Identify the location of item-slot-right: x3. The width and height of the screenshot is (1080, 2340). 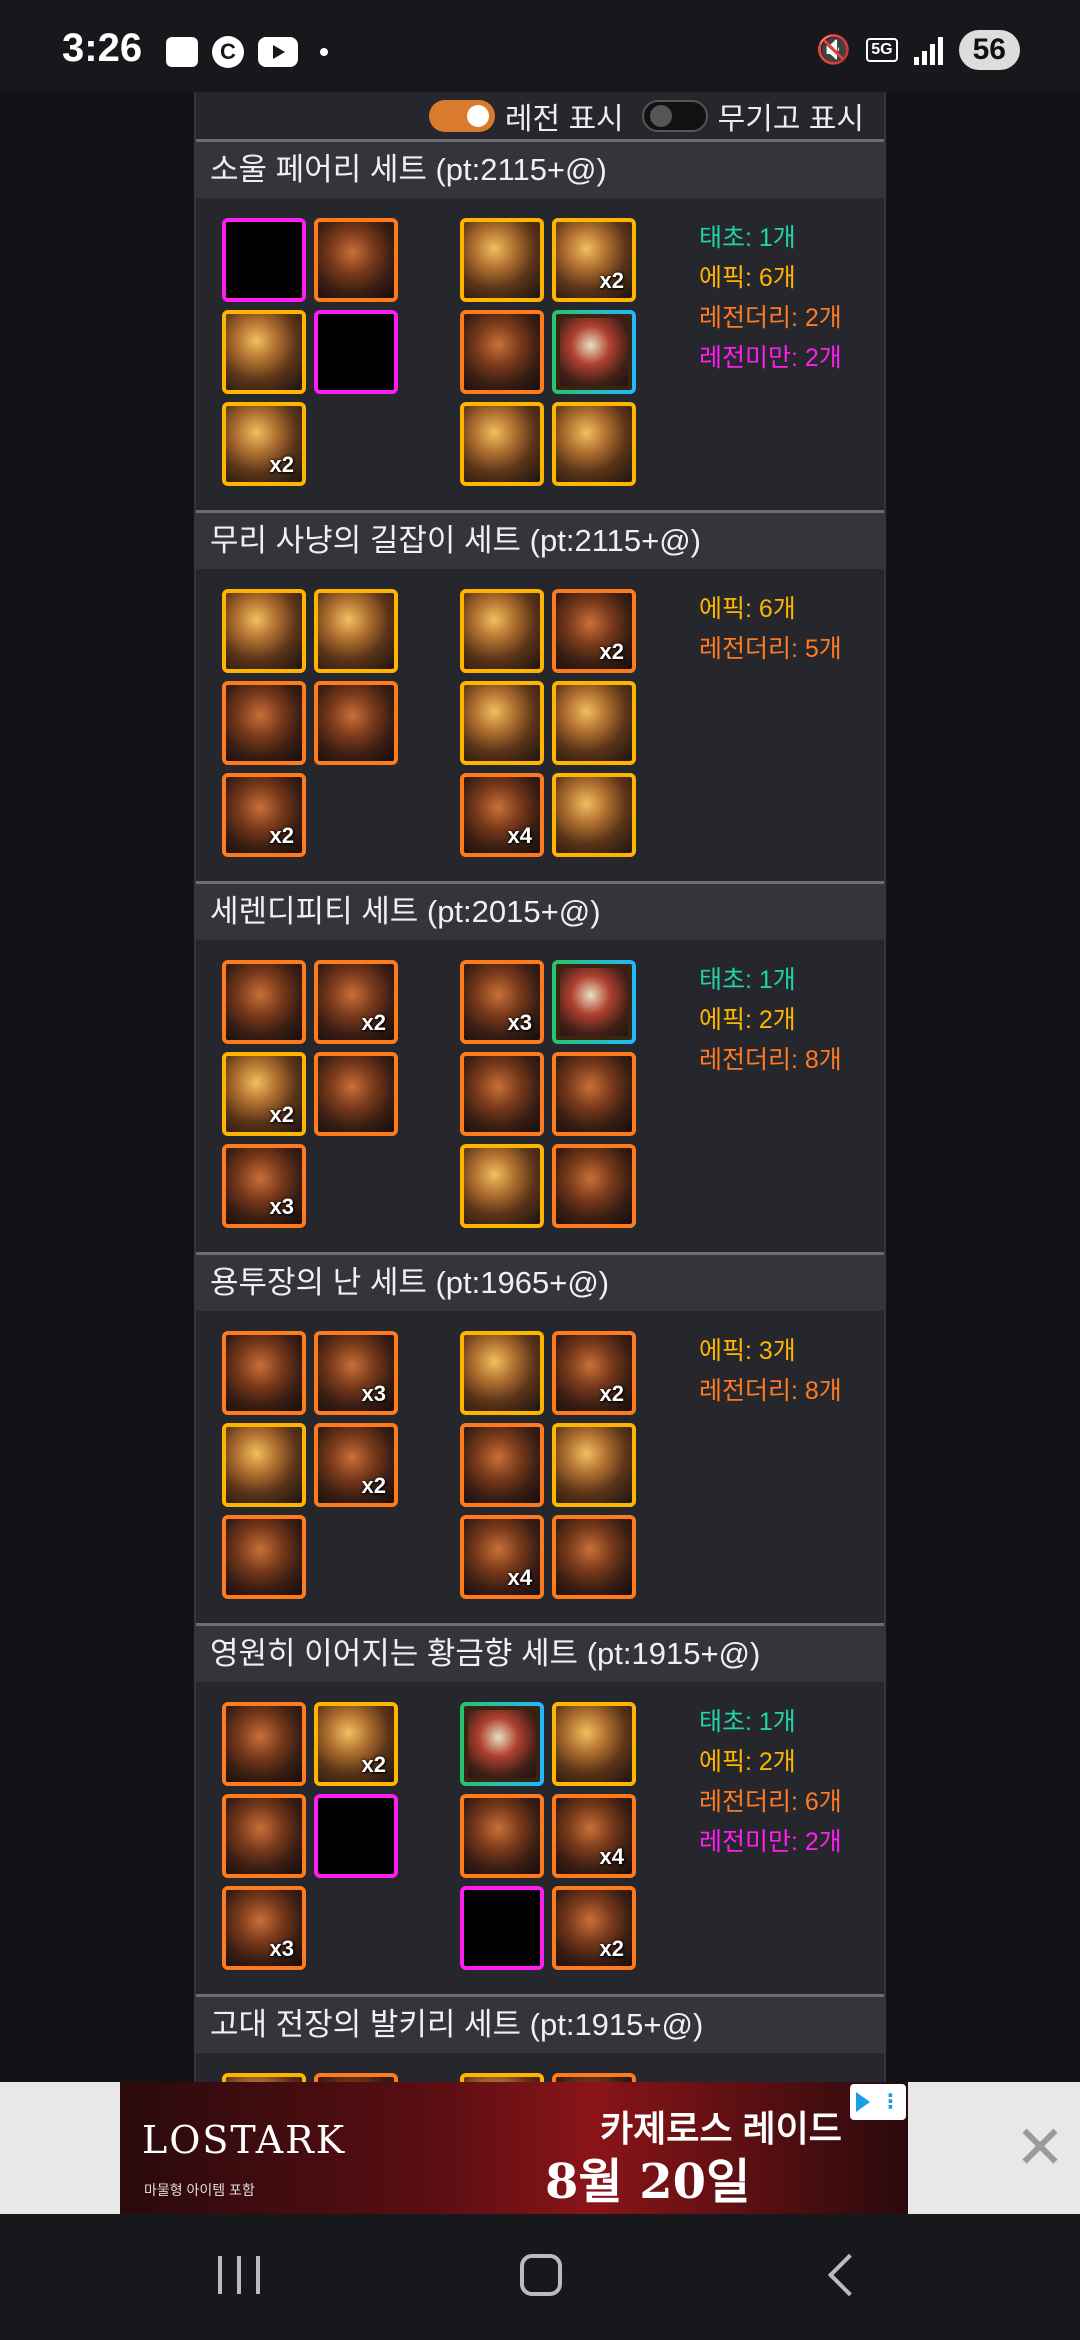
(502, 1002).